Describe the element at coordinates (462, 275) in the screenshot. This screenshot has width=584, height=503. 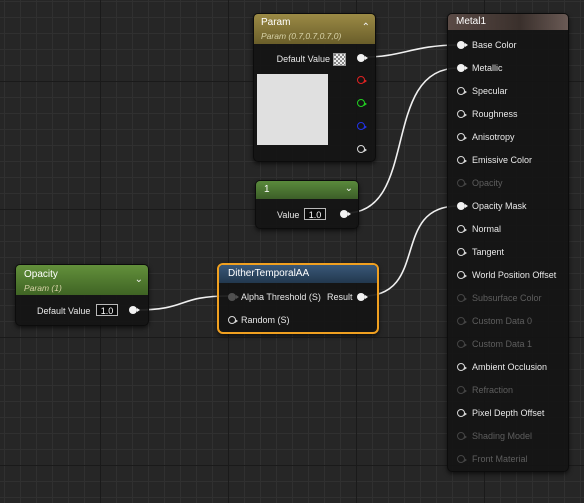
I see `world-position-offset-input-pin` at that location.